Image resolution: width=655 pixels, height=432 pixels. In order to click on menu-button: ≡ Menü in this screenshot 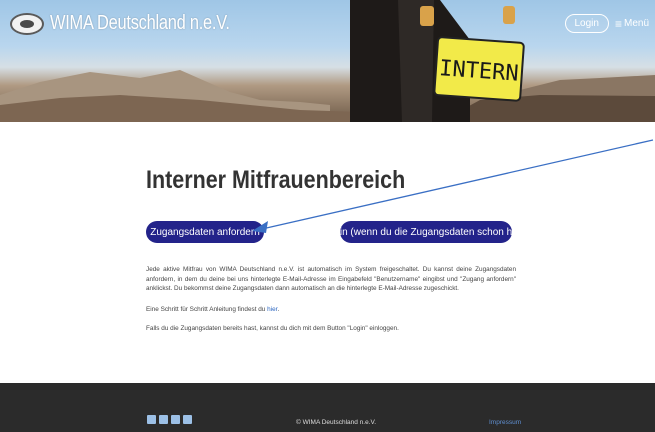, I will do `click(632, 24)`.